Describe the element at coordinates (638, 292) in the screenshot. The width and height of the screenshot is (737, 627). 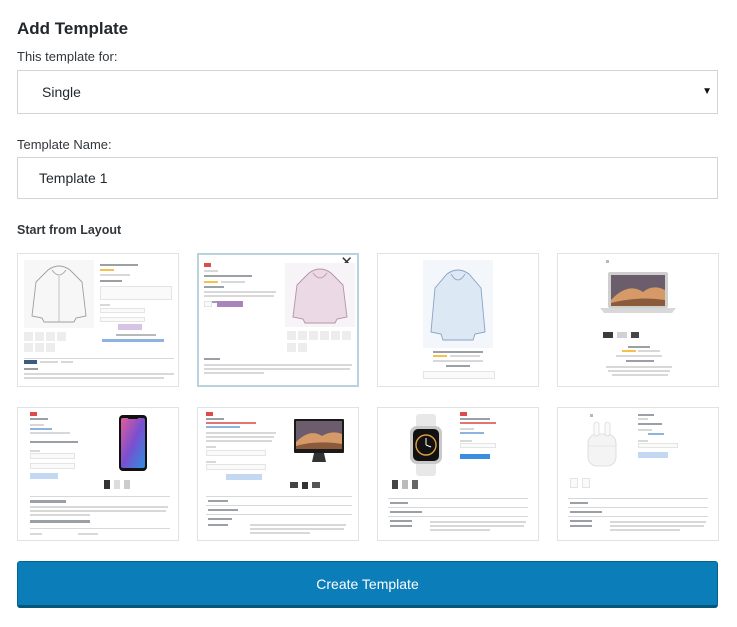
I see `macbook-image` at that location.